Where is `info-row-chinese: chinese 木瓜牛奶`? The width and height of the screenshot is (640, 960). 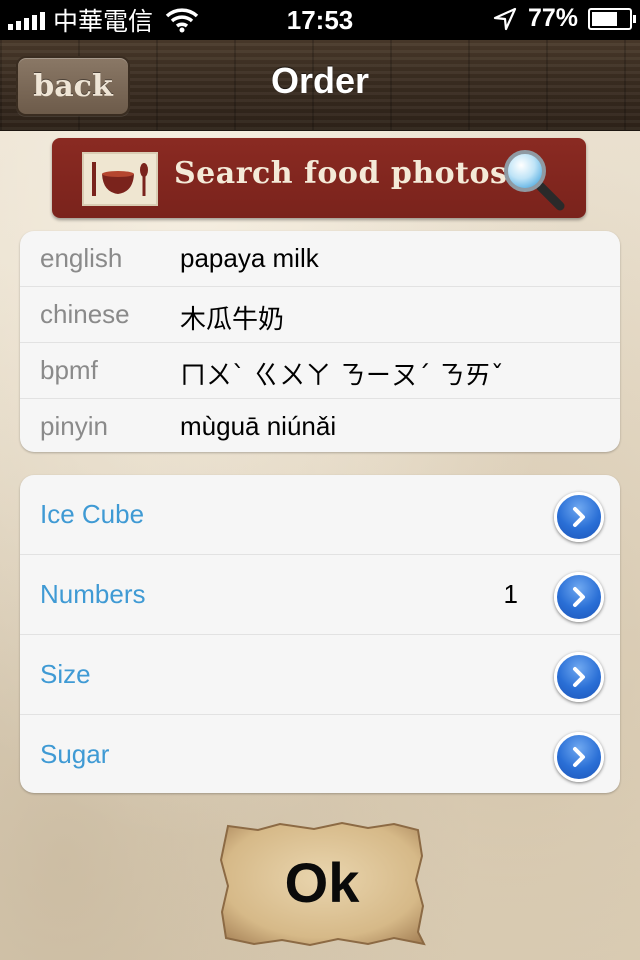 info-row-chinese: chinese 木瓜牛奶 is located at coordinates (320, 315).